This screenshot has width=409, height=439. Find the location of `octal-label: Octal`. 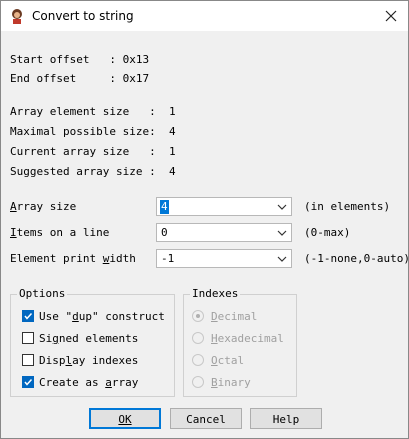

octal-label: Octal is located at coordinates (227, 361).